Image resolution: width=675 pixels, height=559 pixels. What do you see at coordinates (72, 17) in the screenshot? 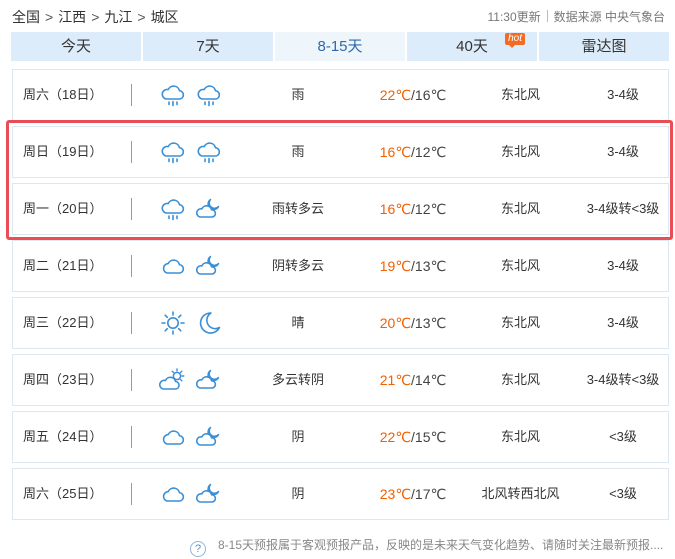
I see `breadcrumb-item-province: 江西` at bounding box center [72, 17].